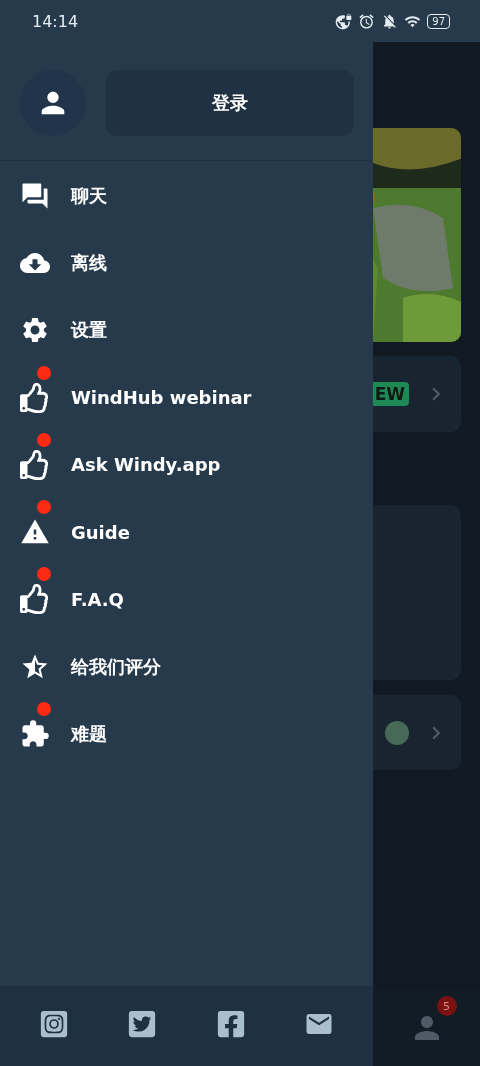  Describe the element at coordinates (186, 734) in the screenshot. I see `menu-item: 难题` at that location.